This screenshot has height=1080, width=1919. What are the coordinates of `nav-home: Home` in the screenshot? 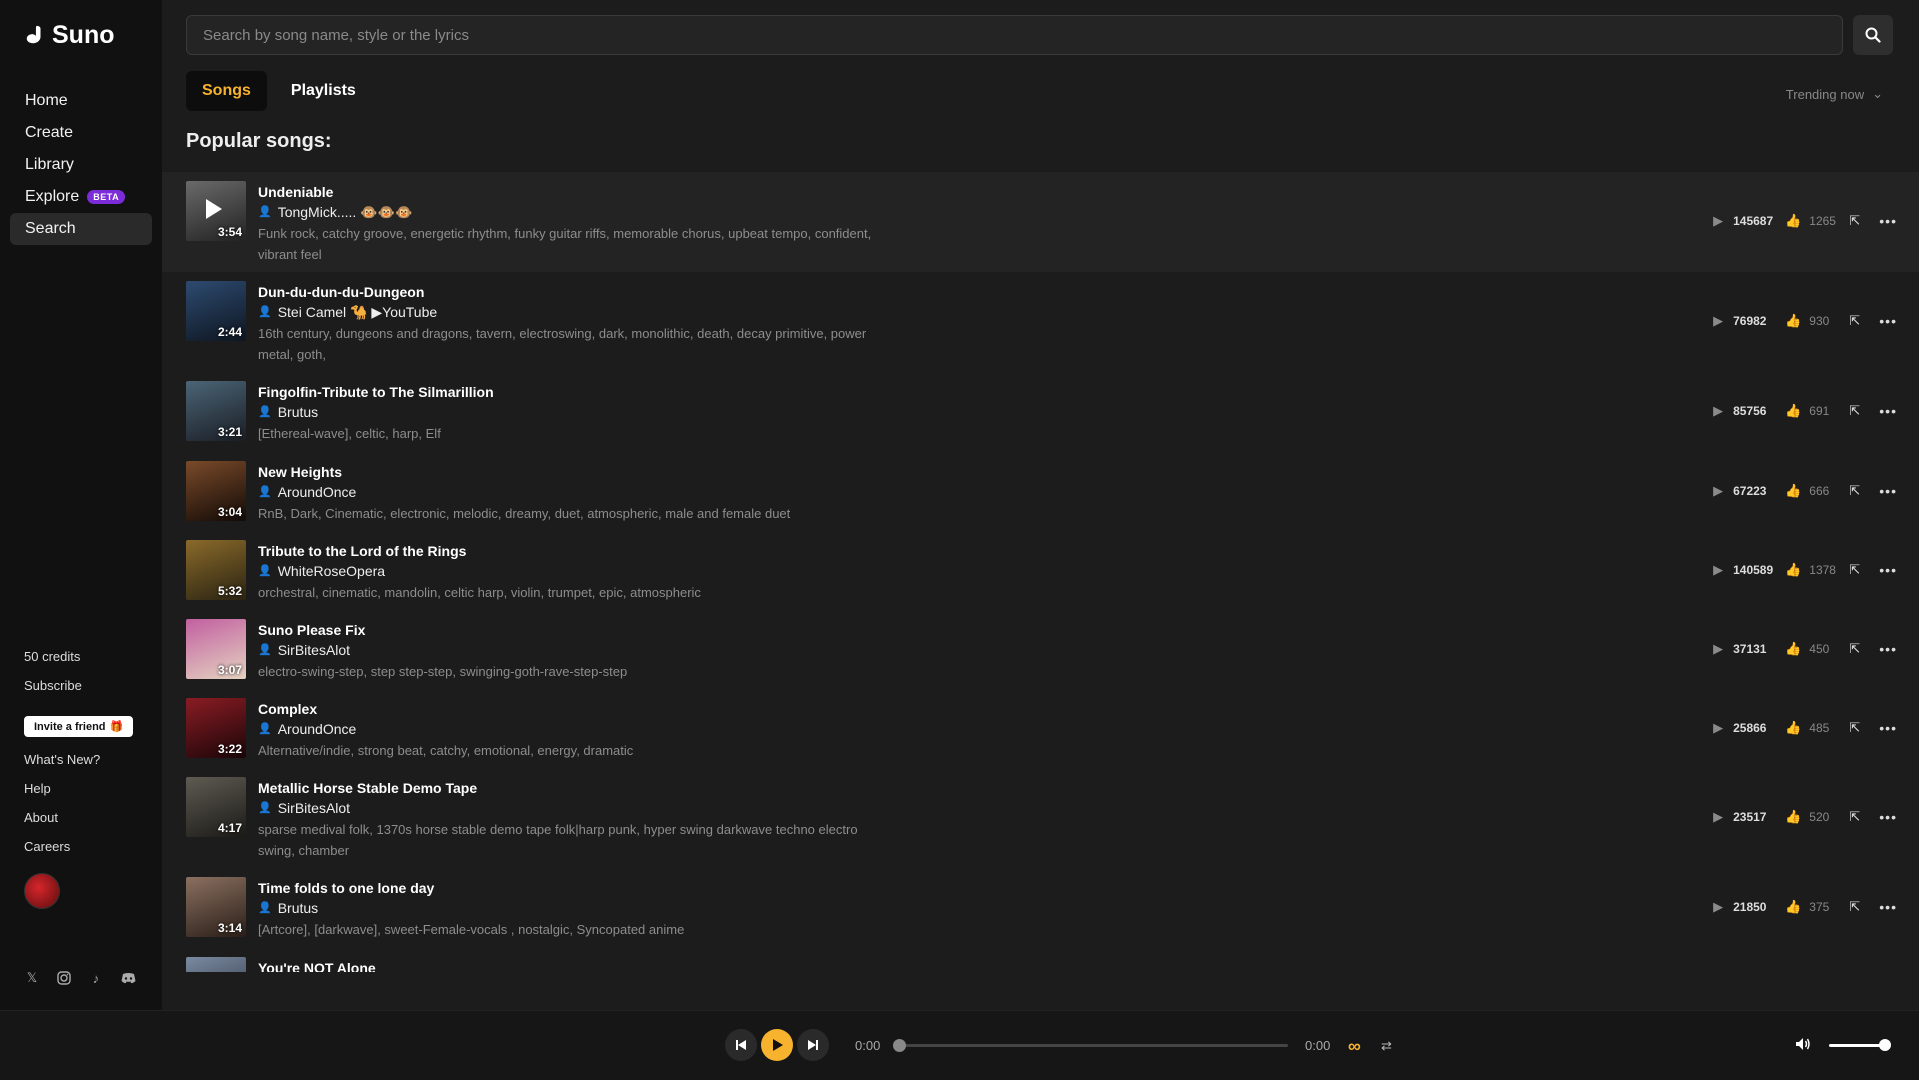 It's located at (81, 101).